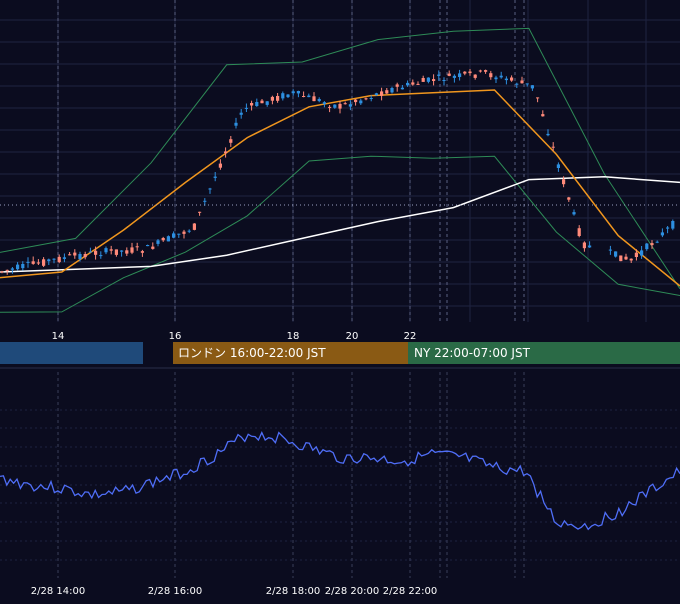  What do you see at coordinates (352, 591) in the screenshot?
I see `osc-x-tick-label: 2/28 20:00` at bounding box center [352, 591].